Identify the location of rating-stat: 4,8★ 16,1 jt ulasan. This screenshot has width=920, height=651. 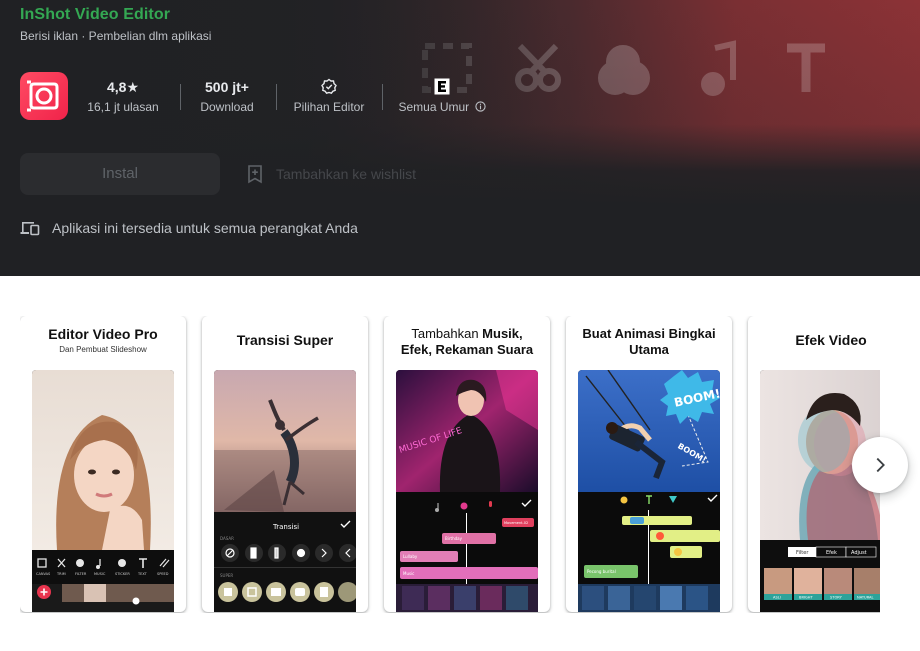
(123, 96).